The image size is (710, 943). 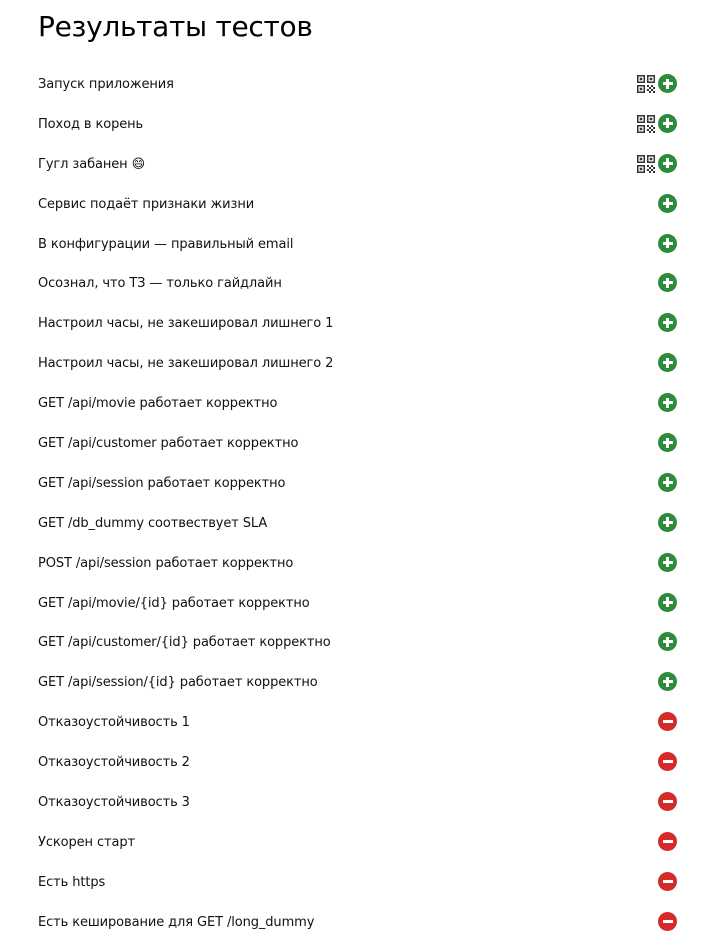 I want to click on test-row-3: Гугл забанен 😄, so click(x=355, y=165).